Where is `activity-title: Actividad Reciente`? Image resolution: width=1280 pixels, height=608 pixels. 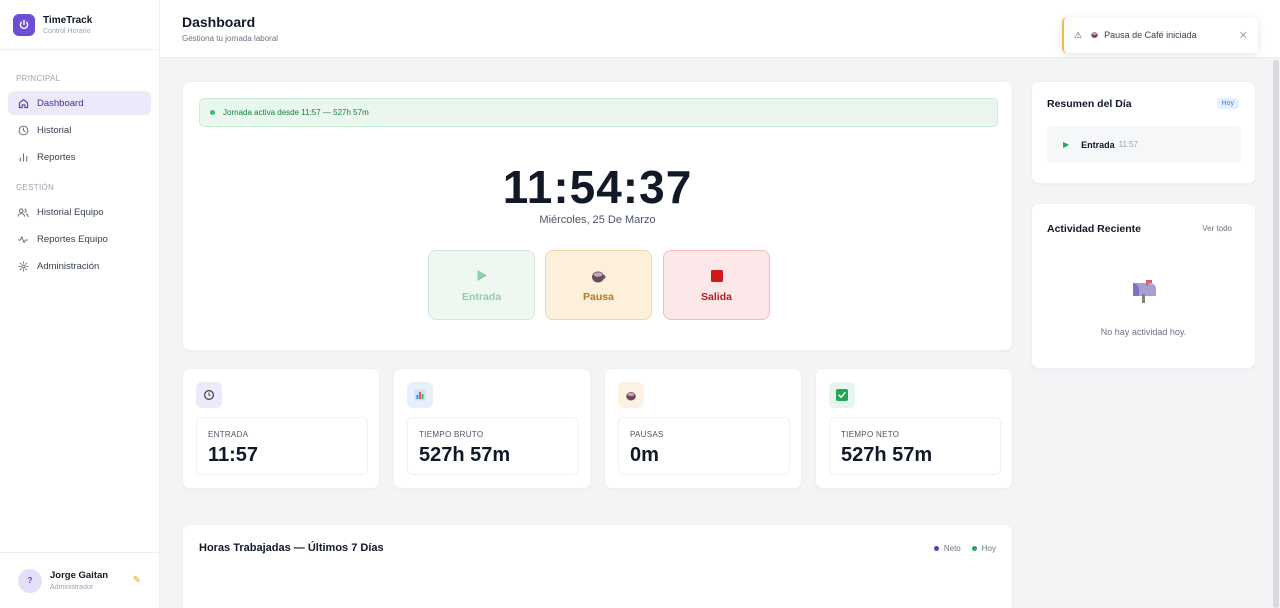
activity-title: Actividad Reciente is located at coordinates (1094, 229).